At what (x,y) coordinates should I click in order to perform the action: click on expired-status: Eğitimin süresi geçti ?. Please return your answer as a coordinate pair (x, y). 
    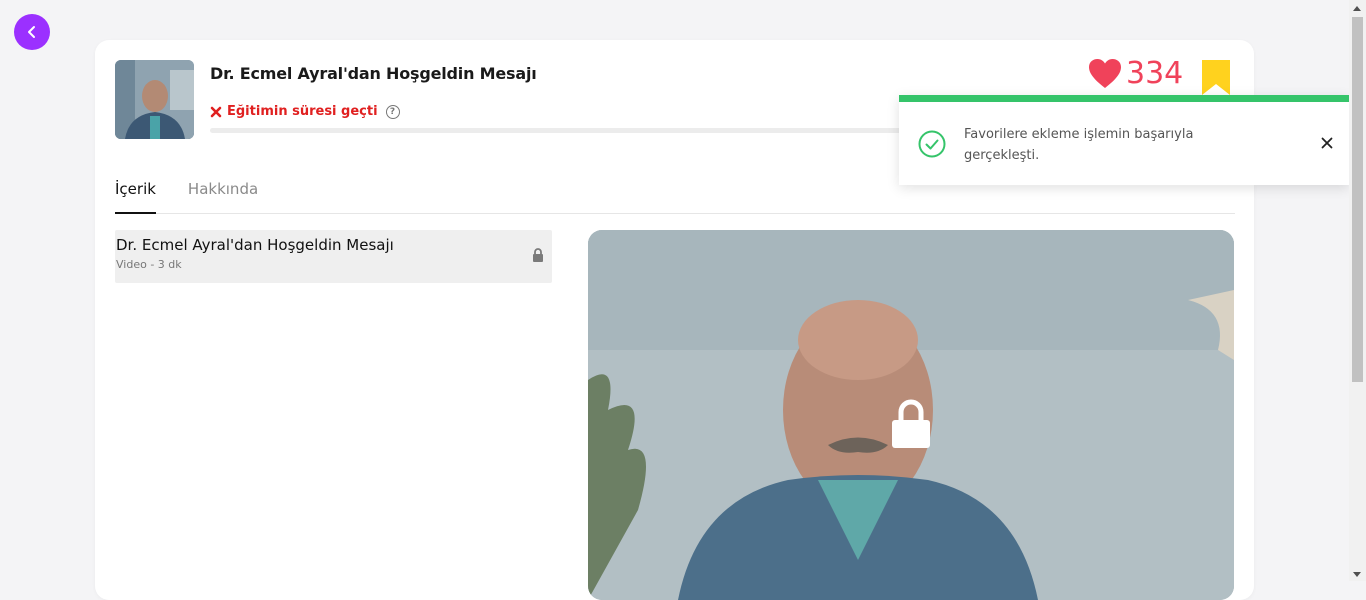
    Looking at the image, I should click on (305, 111).